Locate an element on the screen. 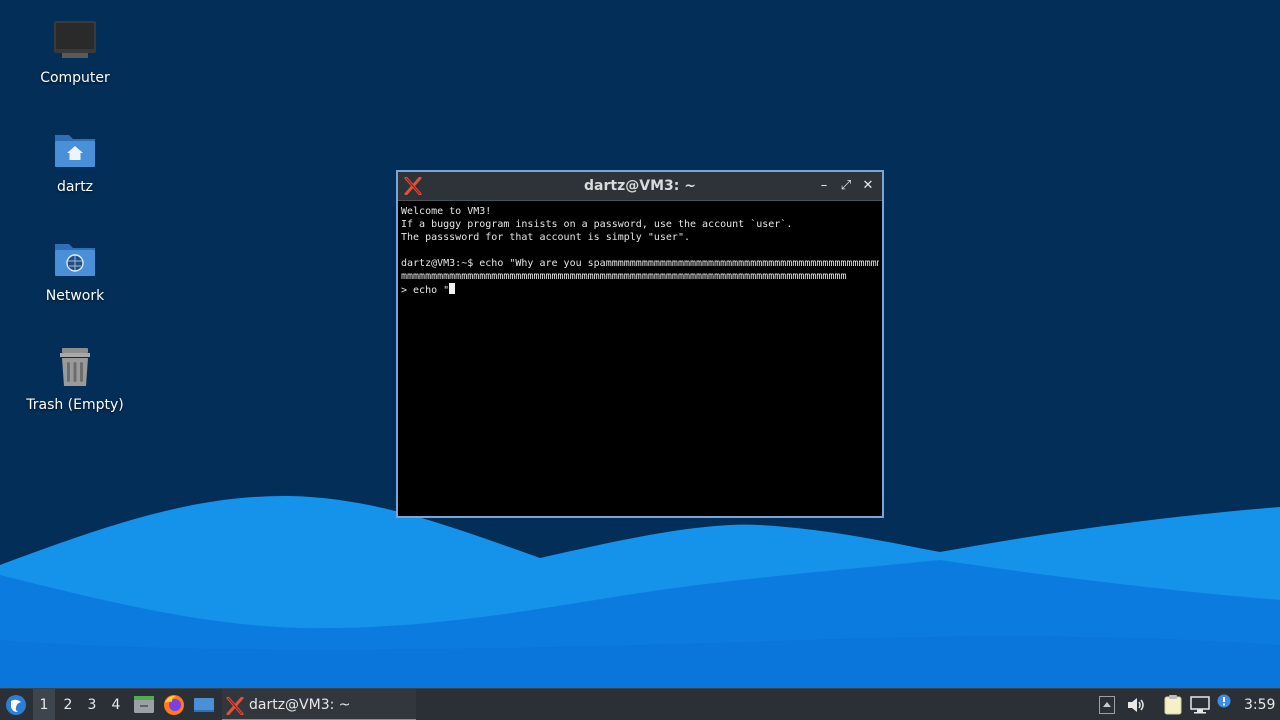  show-hidden-icons-button is located at coordinates (1108, 704).